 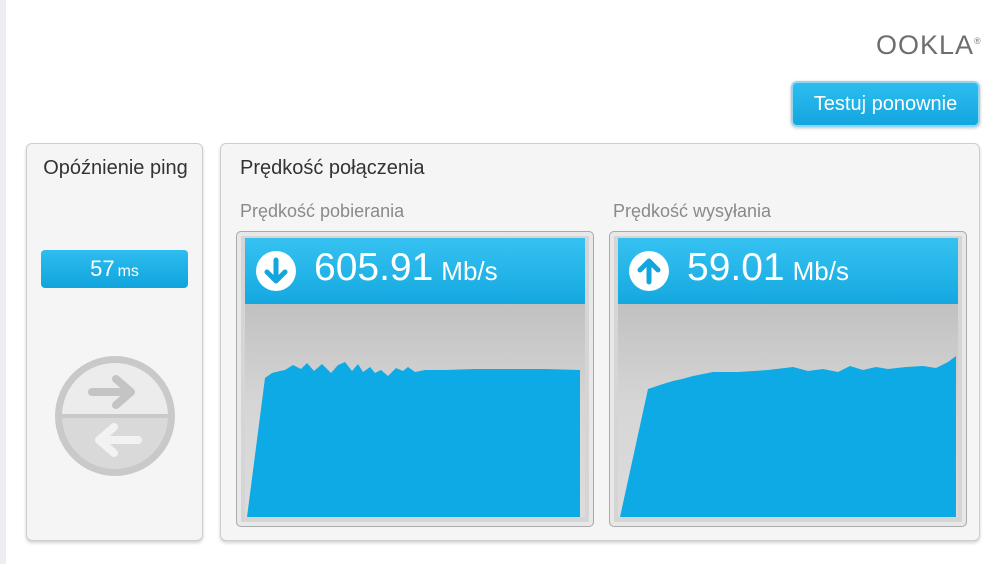 I want to click on download-graph-area, so click(x=413, y=439).